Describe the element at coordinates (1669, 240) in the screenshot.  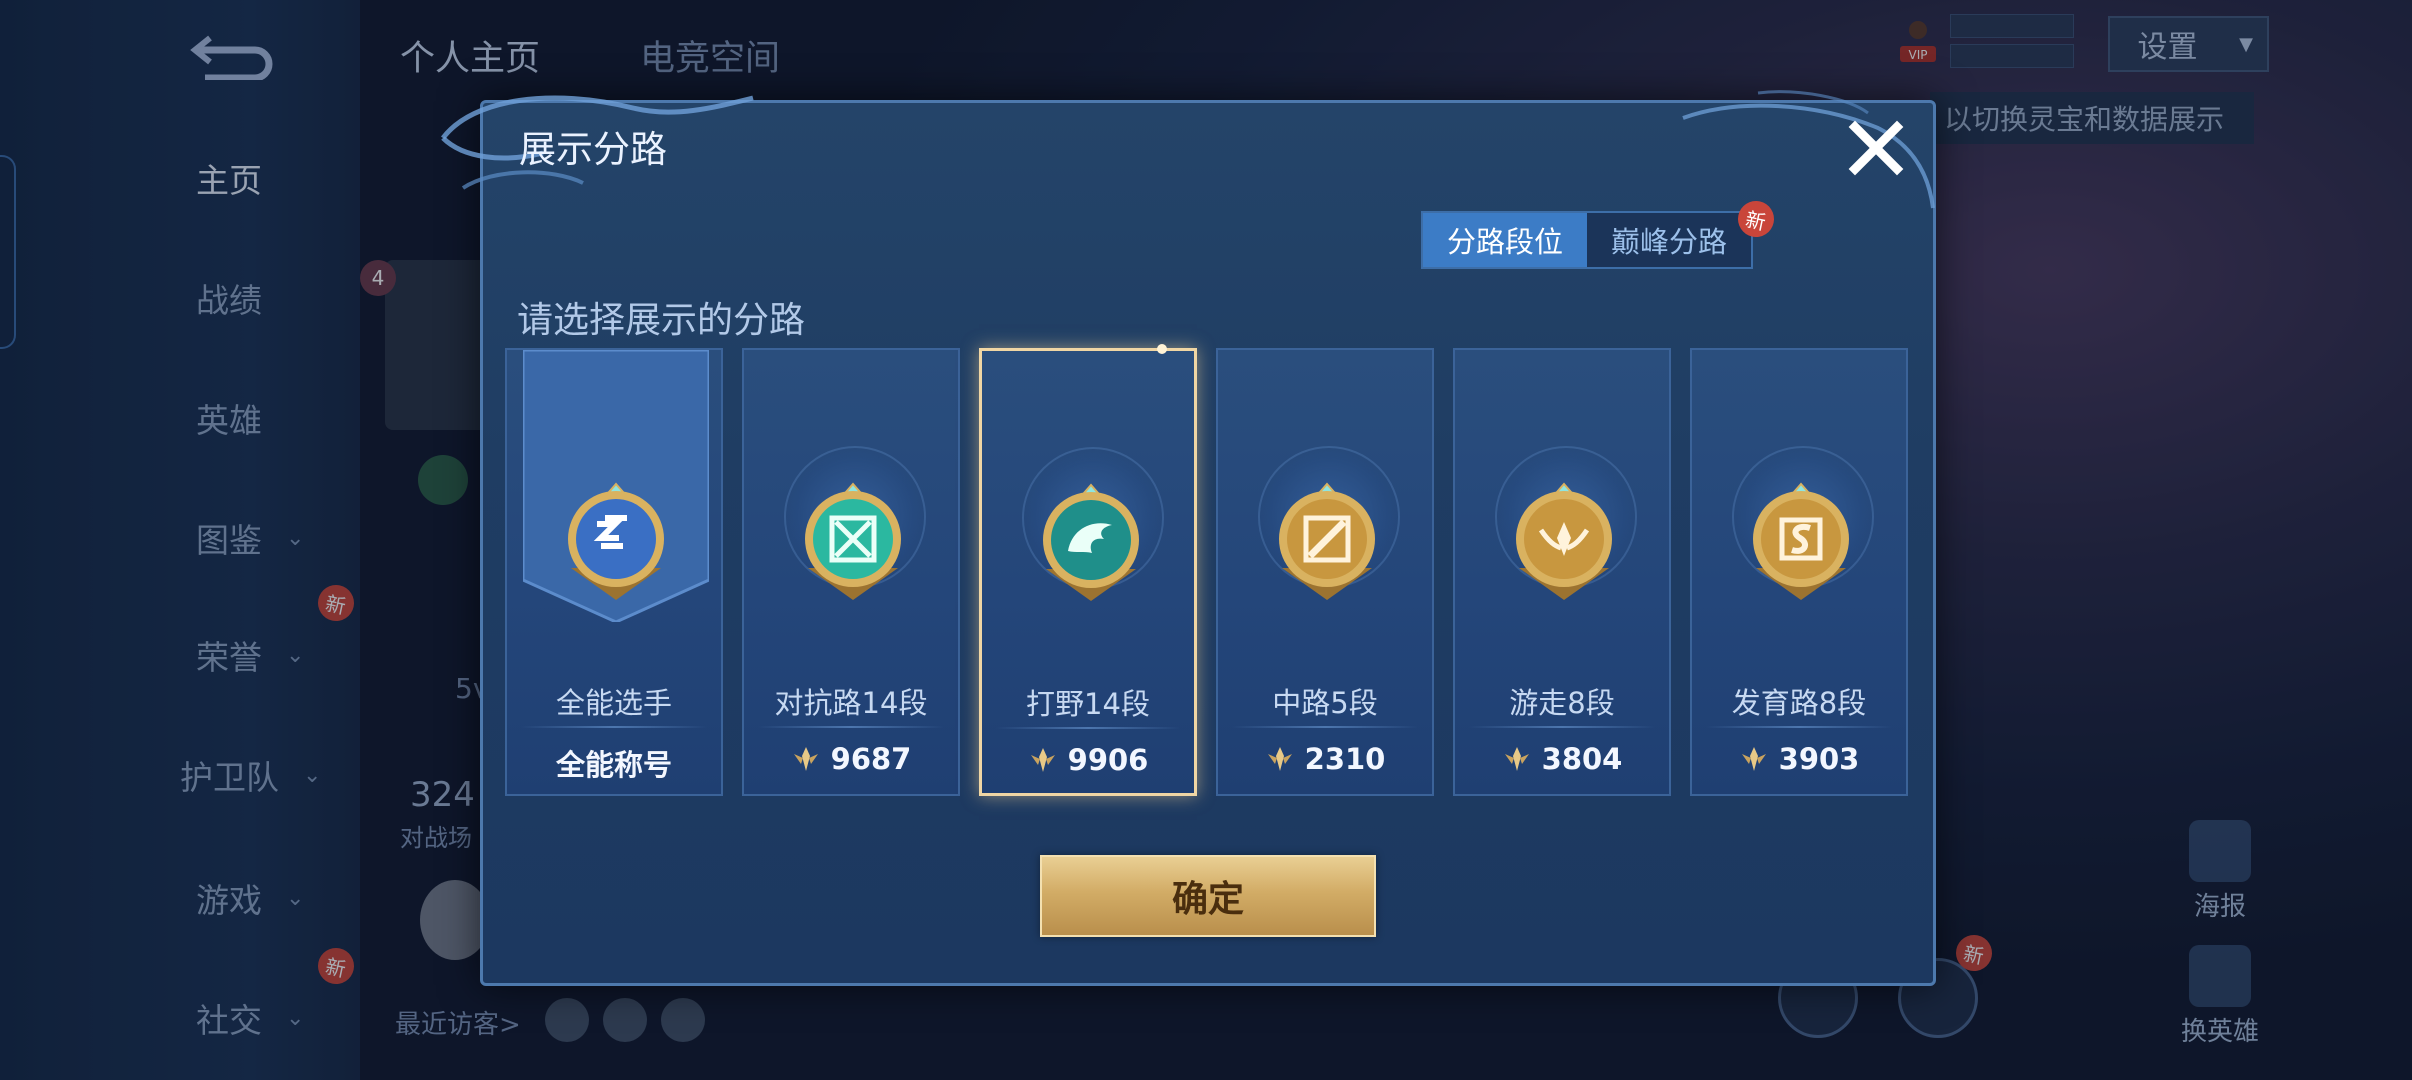
I see `tab-peak-lane: 巅峰分路` at that location.